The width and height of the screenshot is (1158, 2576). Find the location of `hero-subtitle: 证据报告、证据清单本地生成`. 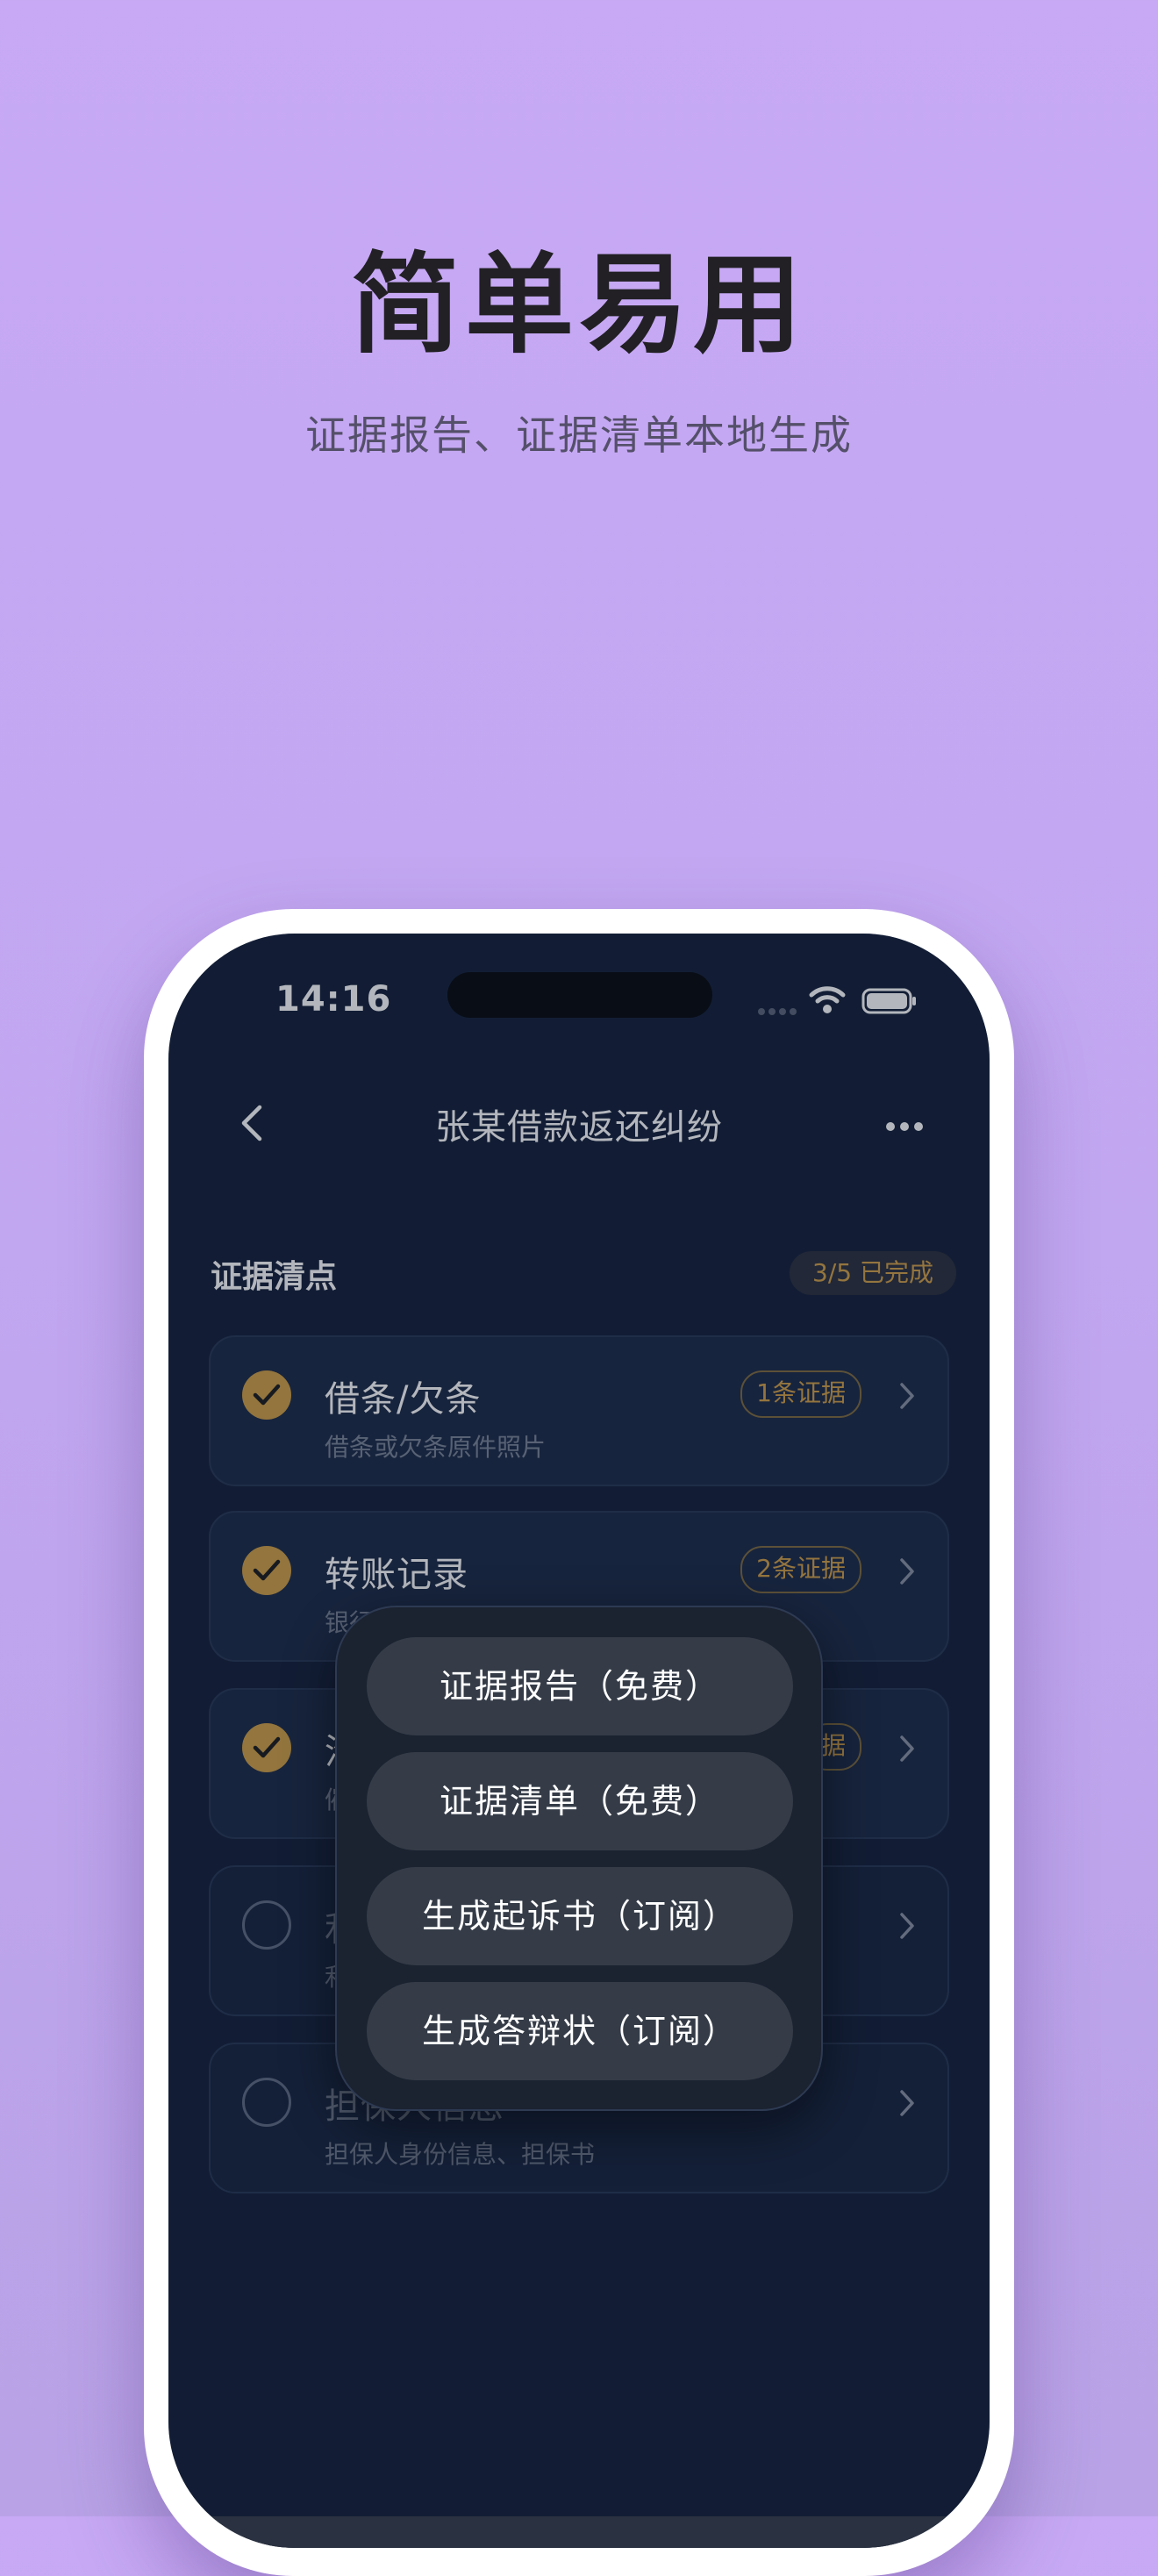

hero-subtitle: 证据报告、证据清单本地生成 is located at coordinates (579, 435).